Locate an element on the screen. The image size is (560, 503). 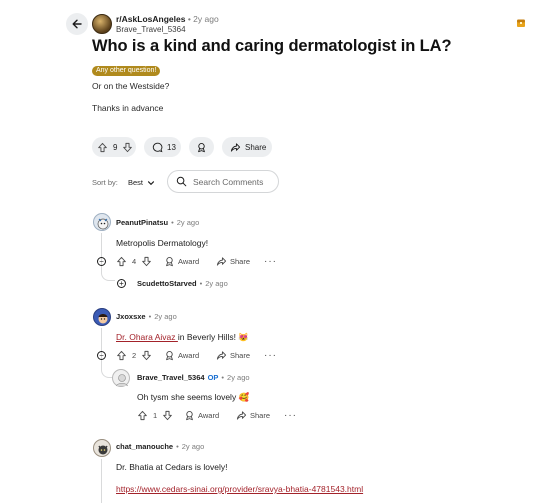
post-body-line-2: Thanks in advance is located at coordinates (128, 108).